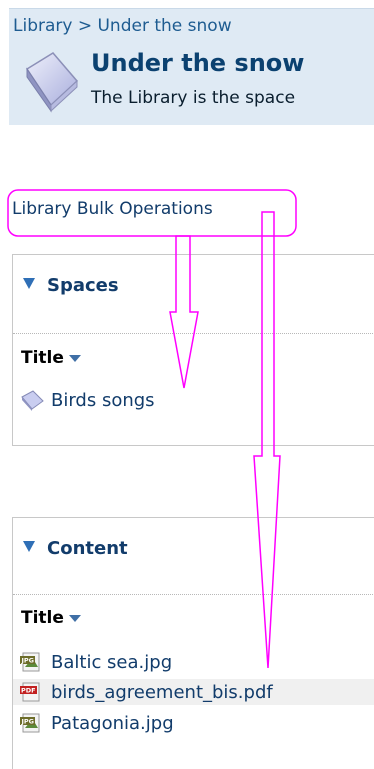  What do you see at coordinates (103, 400) in the screenshot?
I see `space-item-label: Birds songs` at bounding box center [103, 400].